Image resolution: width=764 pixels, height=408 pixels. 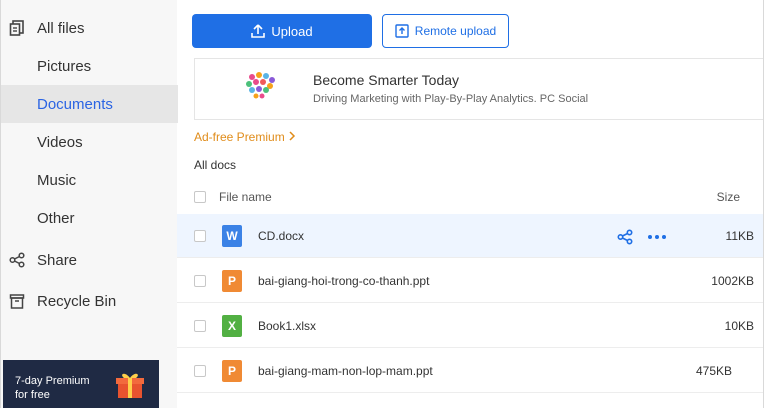 I want to click on file-size: 475KB, so click(x=713, y=371).